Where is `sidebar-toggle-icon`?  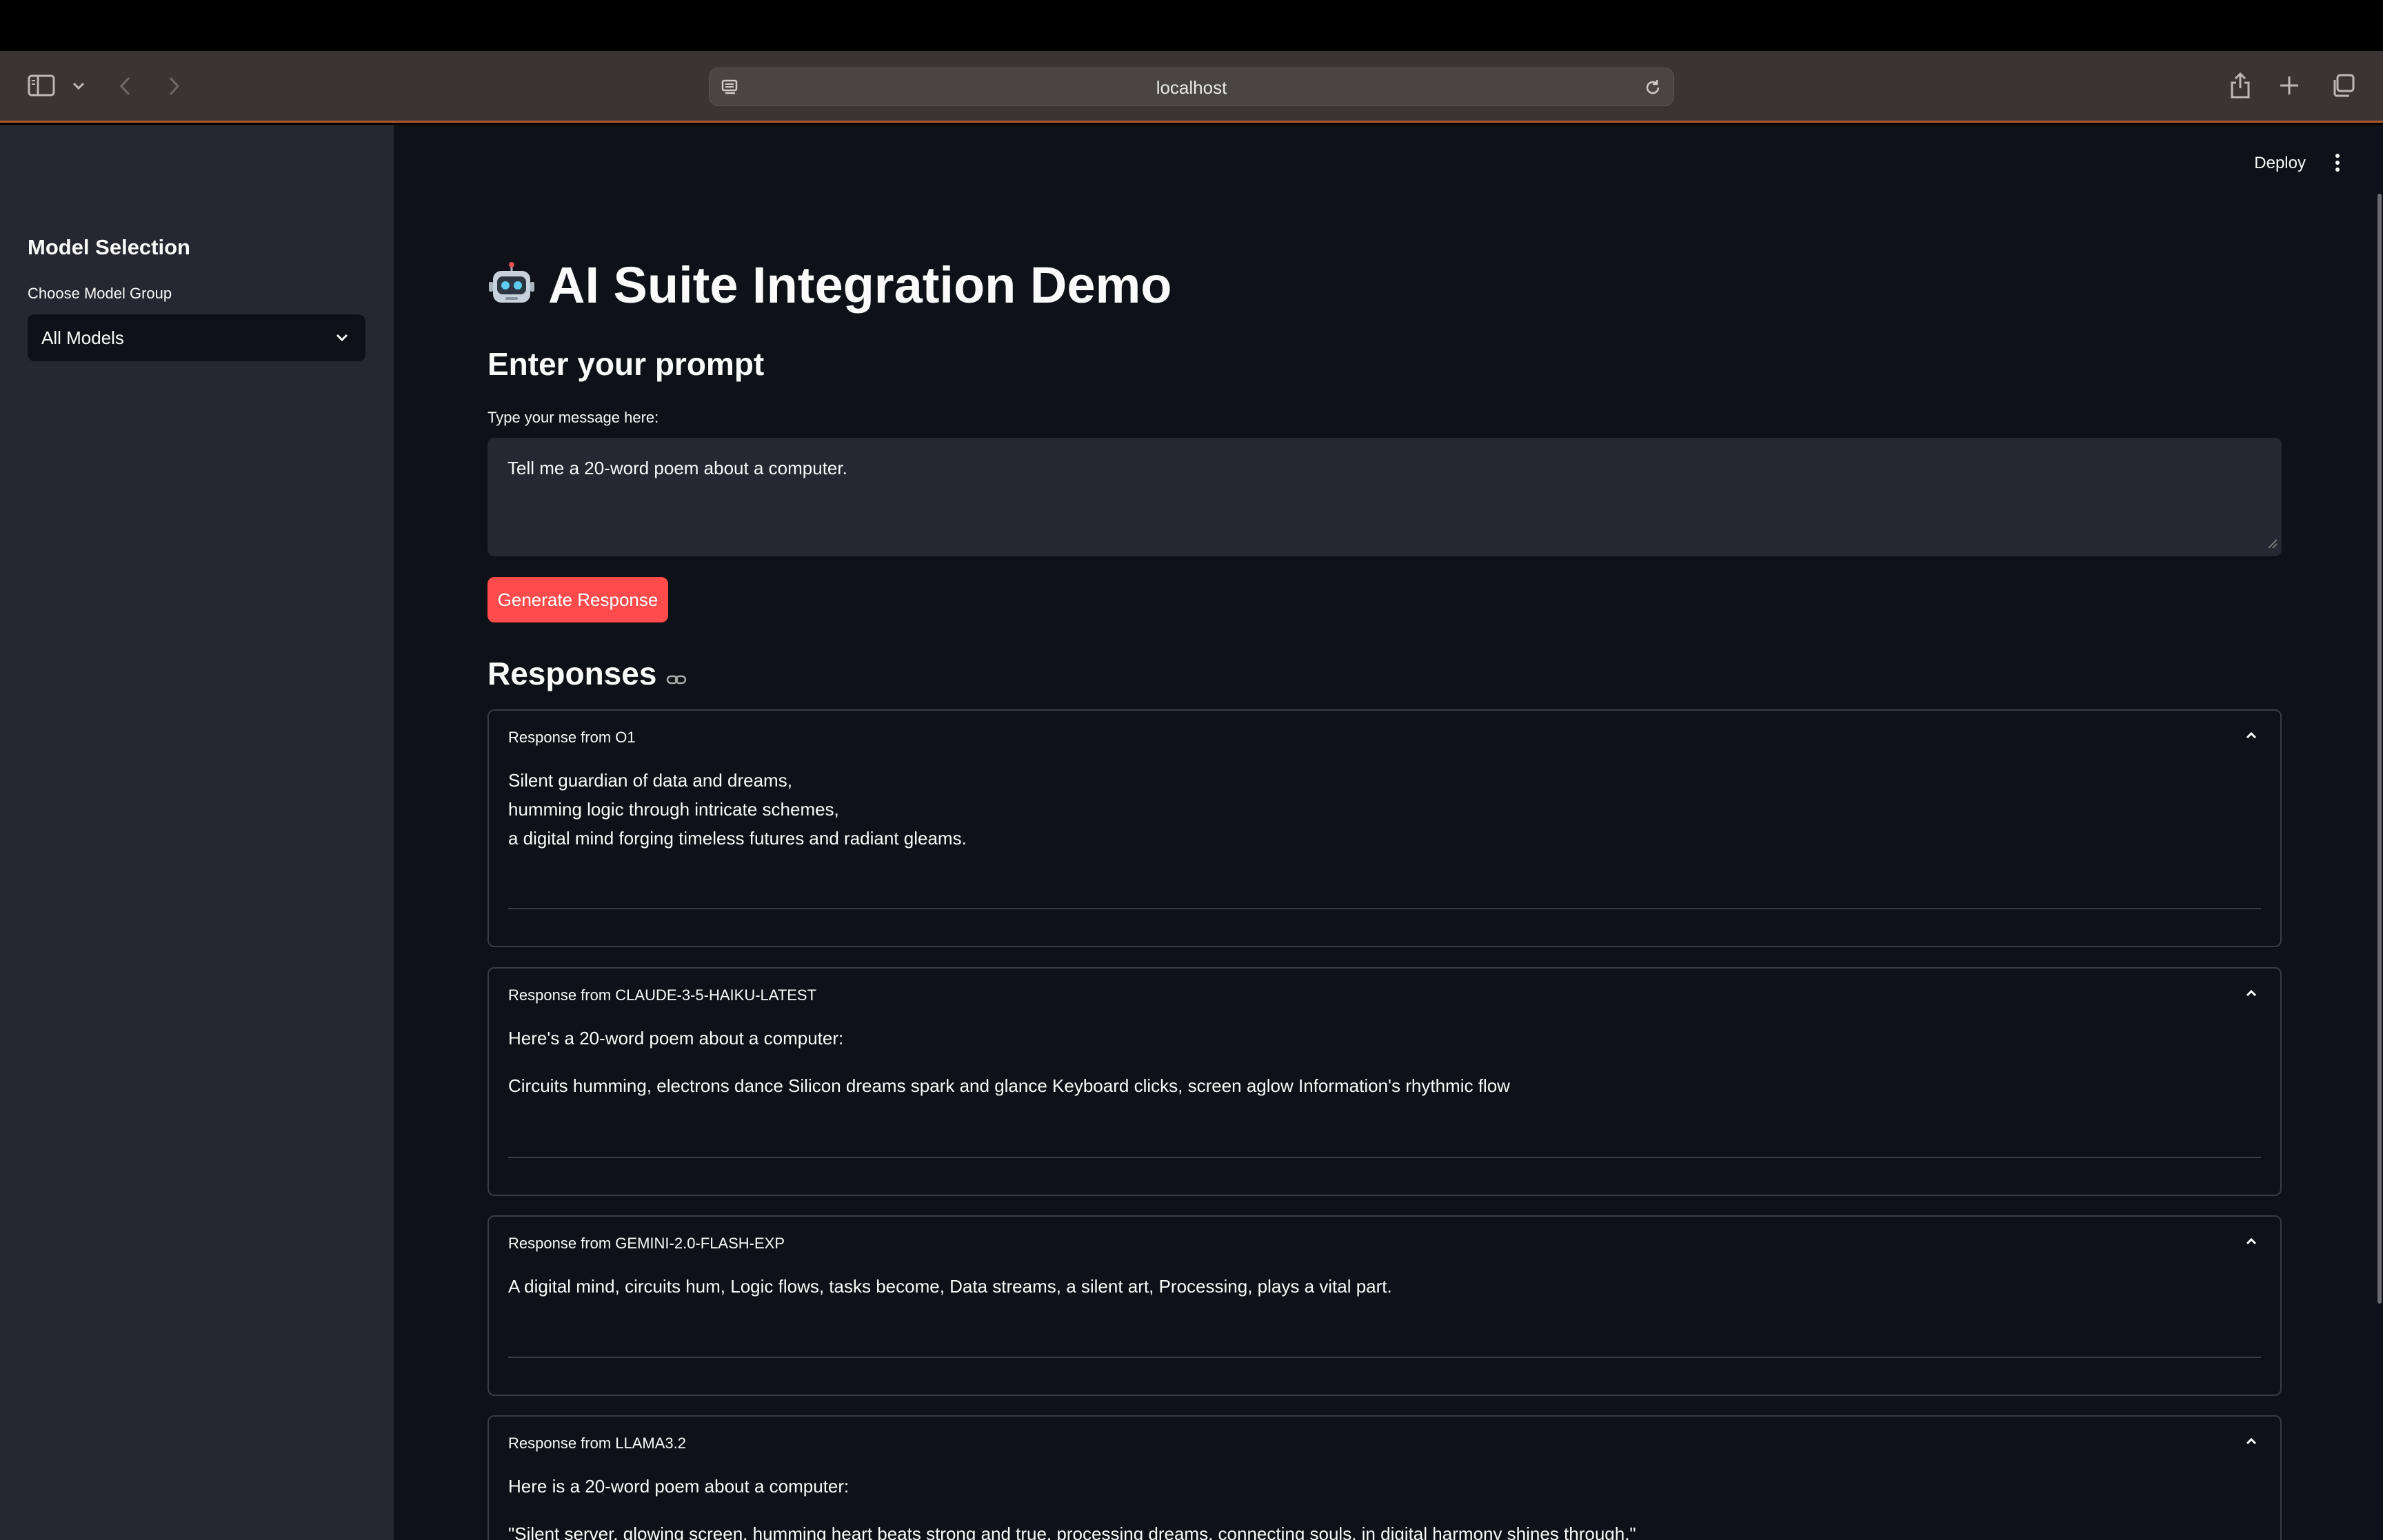
sidebar-toggle-icon is located at coordinates (41, 86).